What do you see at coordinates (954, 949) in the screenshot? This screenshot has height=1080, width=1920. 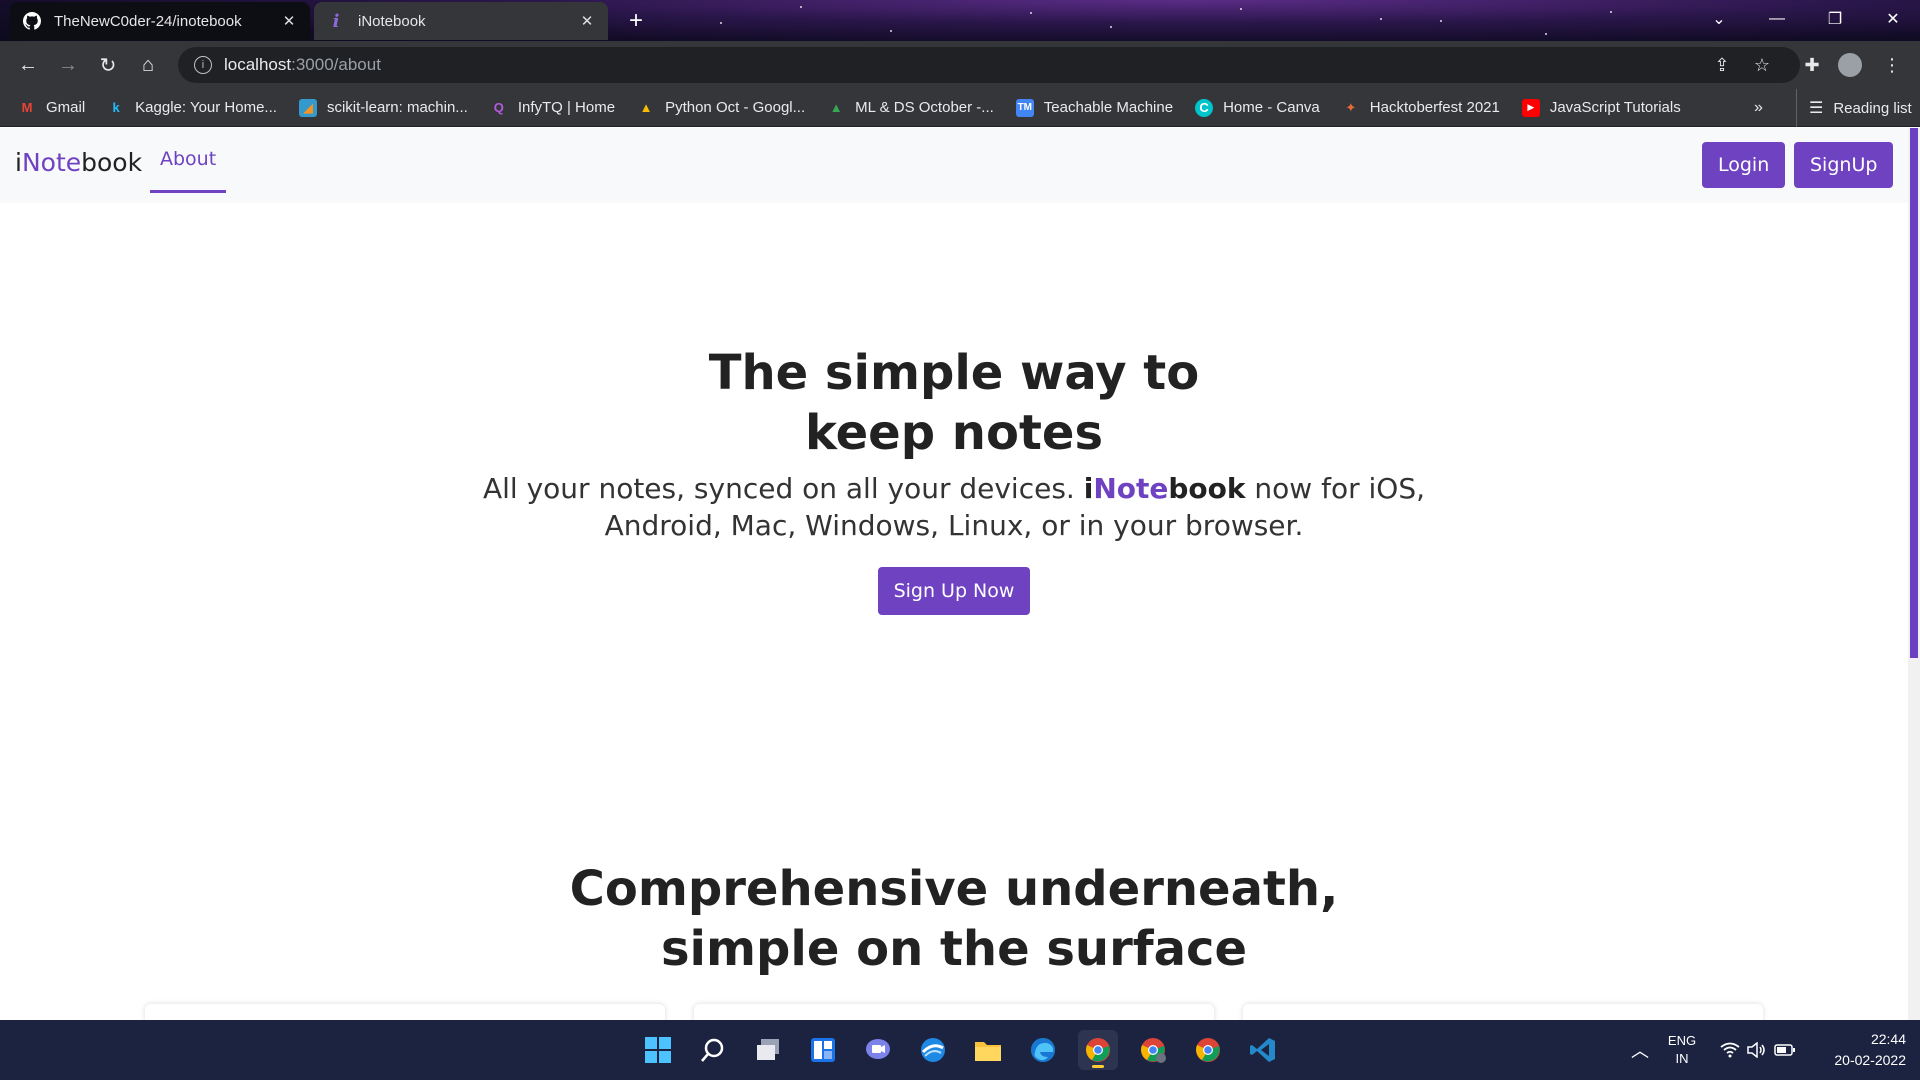 I see `features-title-line2: simple on the surface` at bounding box center [954, 949].